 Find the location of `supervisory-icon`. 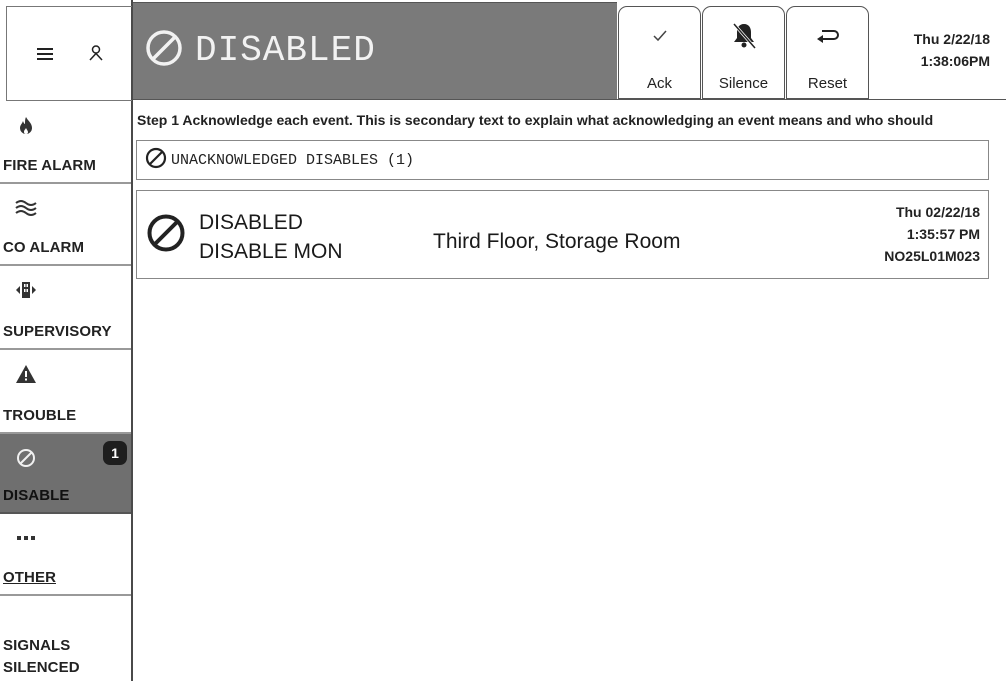

supervisory-icon is located at coordinates (26, 290).